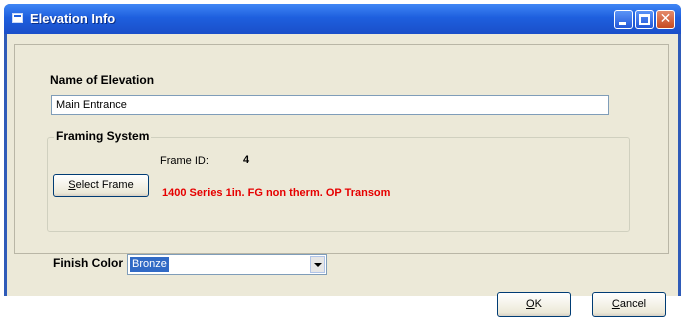  I want to click on window-app-icon, so click(17, 18).